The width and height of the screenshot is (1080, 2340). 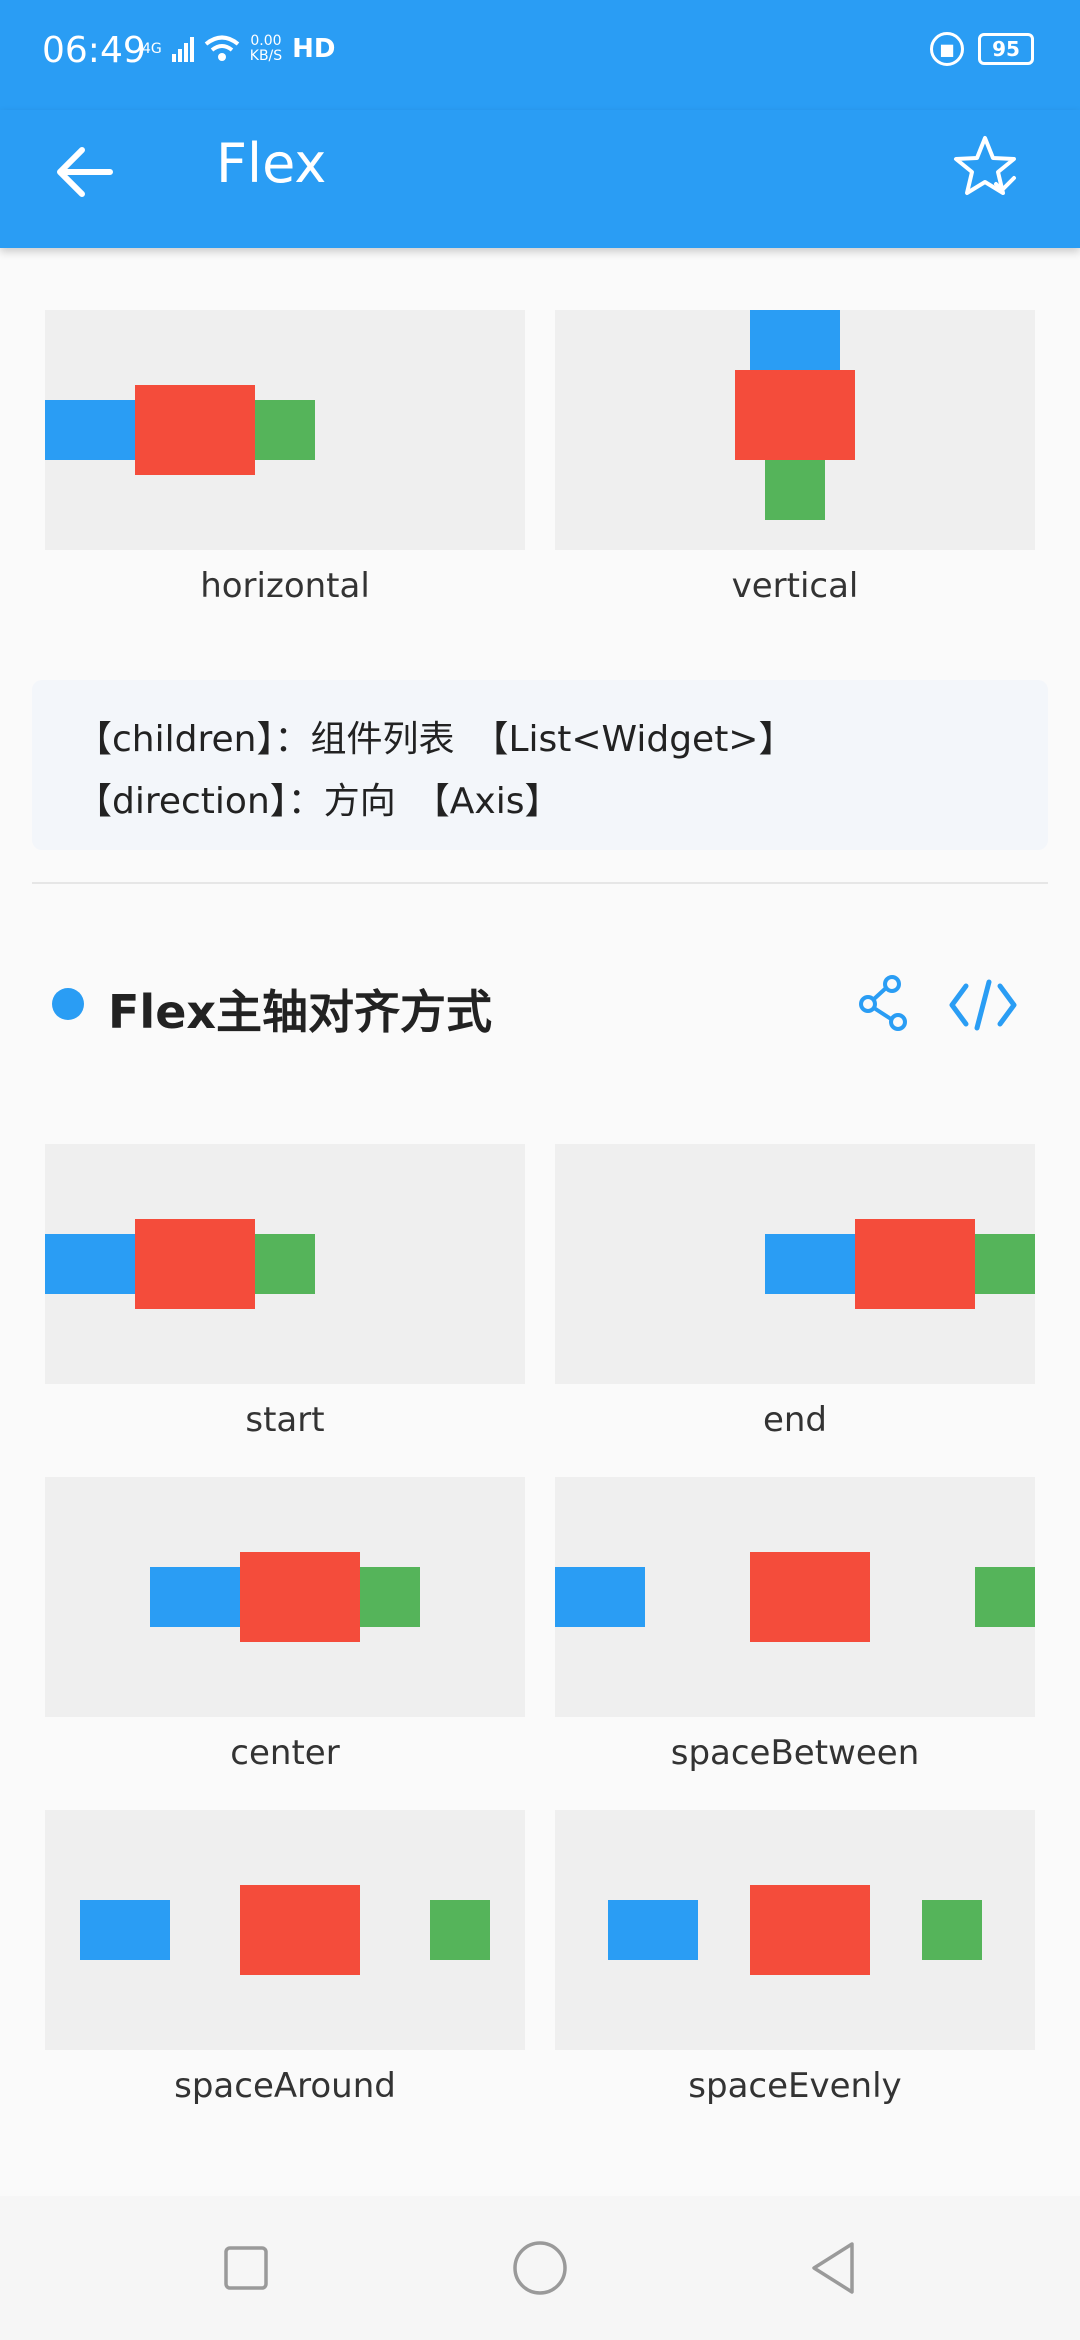 I want to click on section-bullet-icon, so click(x=68, y=1004).